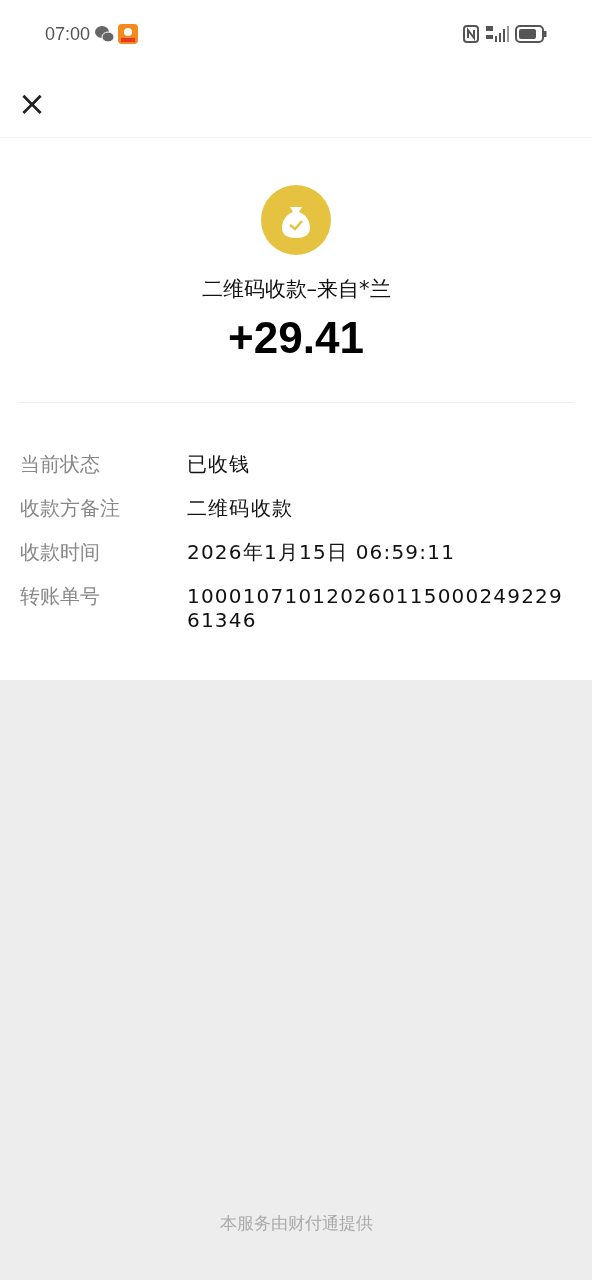 The image size is (592, 1280). I want to click on signal-icon, so click(497, 34).